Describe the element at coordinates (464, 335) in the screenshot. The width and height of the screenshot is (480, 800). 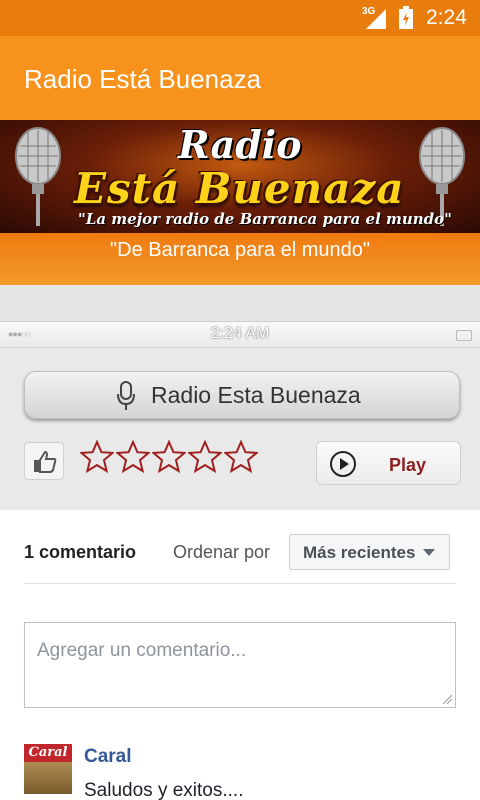
I see `player-battery-icon` at that location.